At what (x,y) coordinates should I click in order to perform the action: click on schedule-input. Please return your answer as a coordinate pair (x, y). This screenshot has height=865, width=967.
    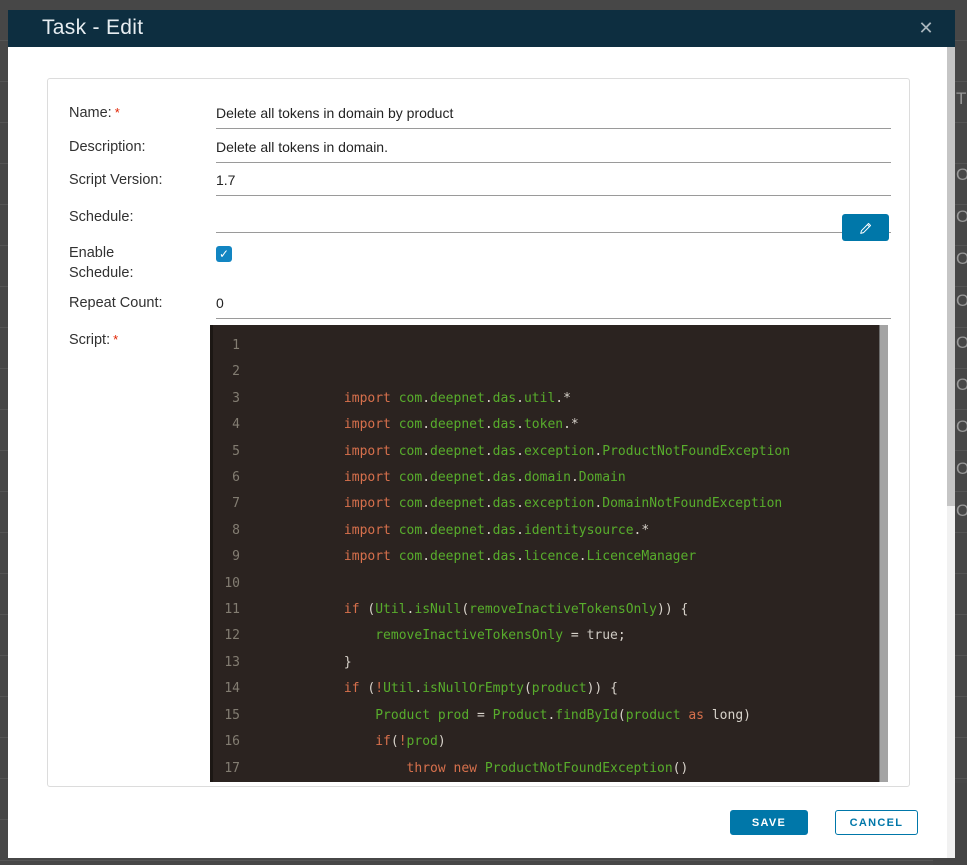
    Looking at the image, I should click on (553, 220).